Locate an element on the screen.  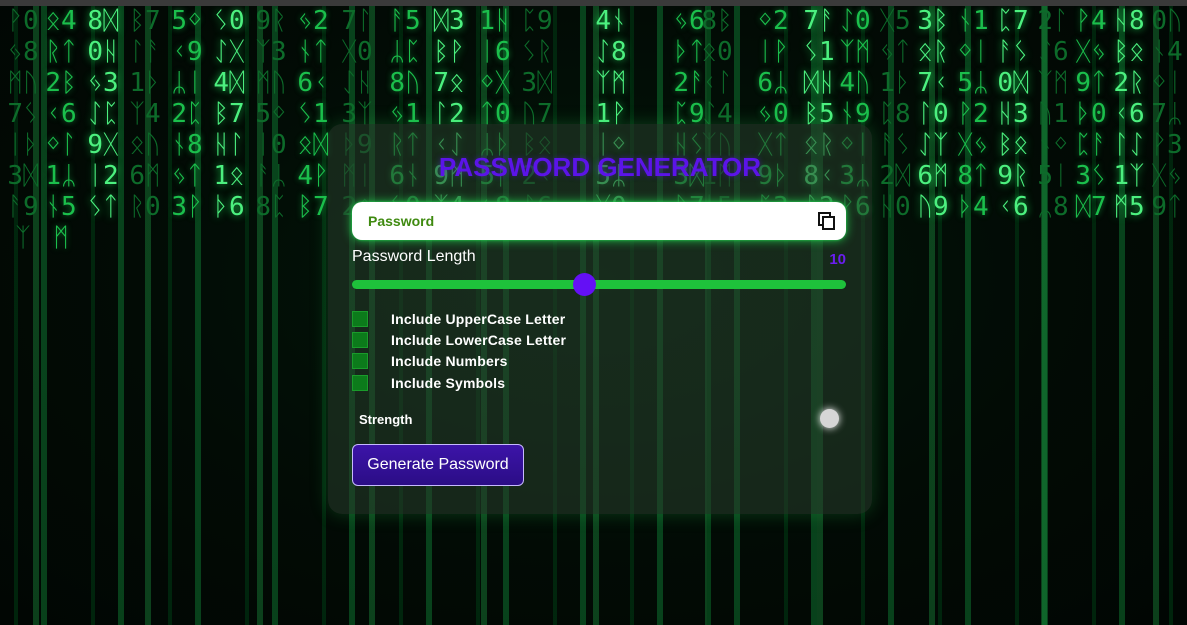
strength-indicator is located at coordinates (829, 418).